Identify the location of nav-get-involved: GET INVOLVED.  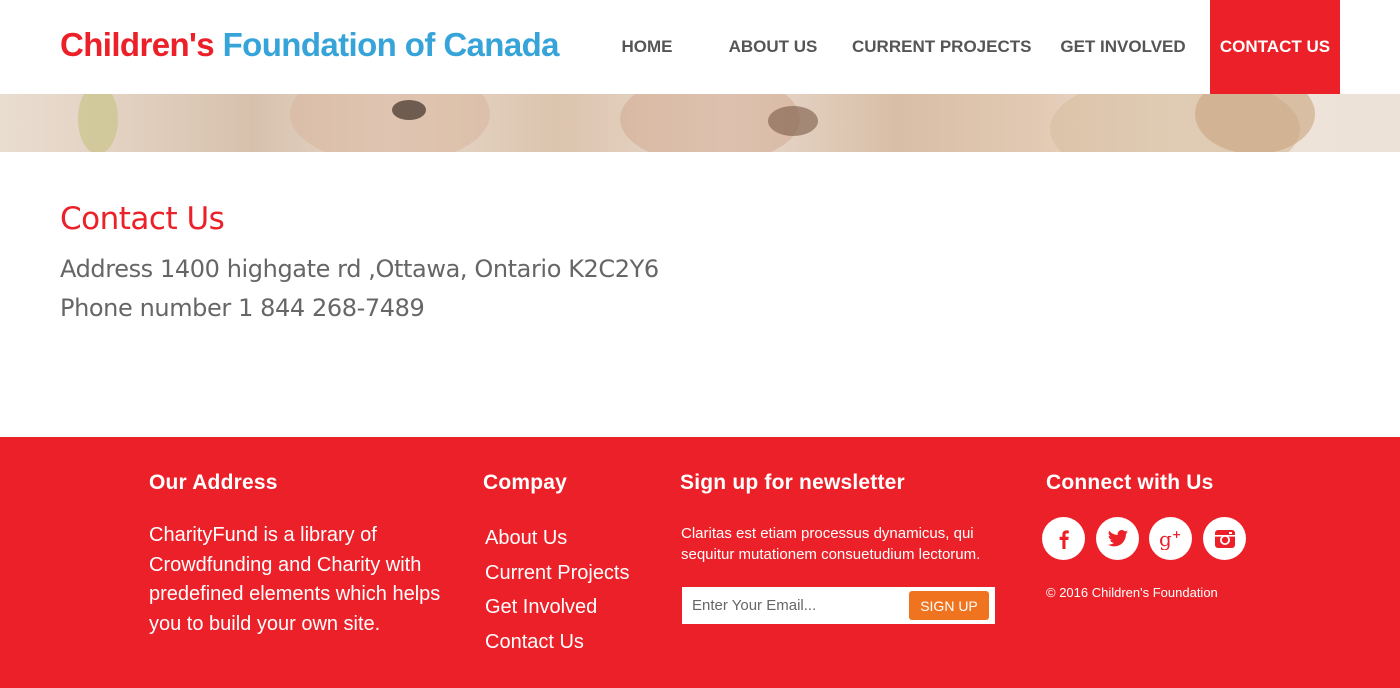
(1123, 47).